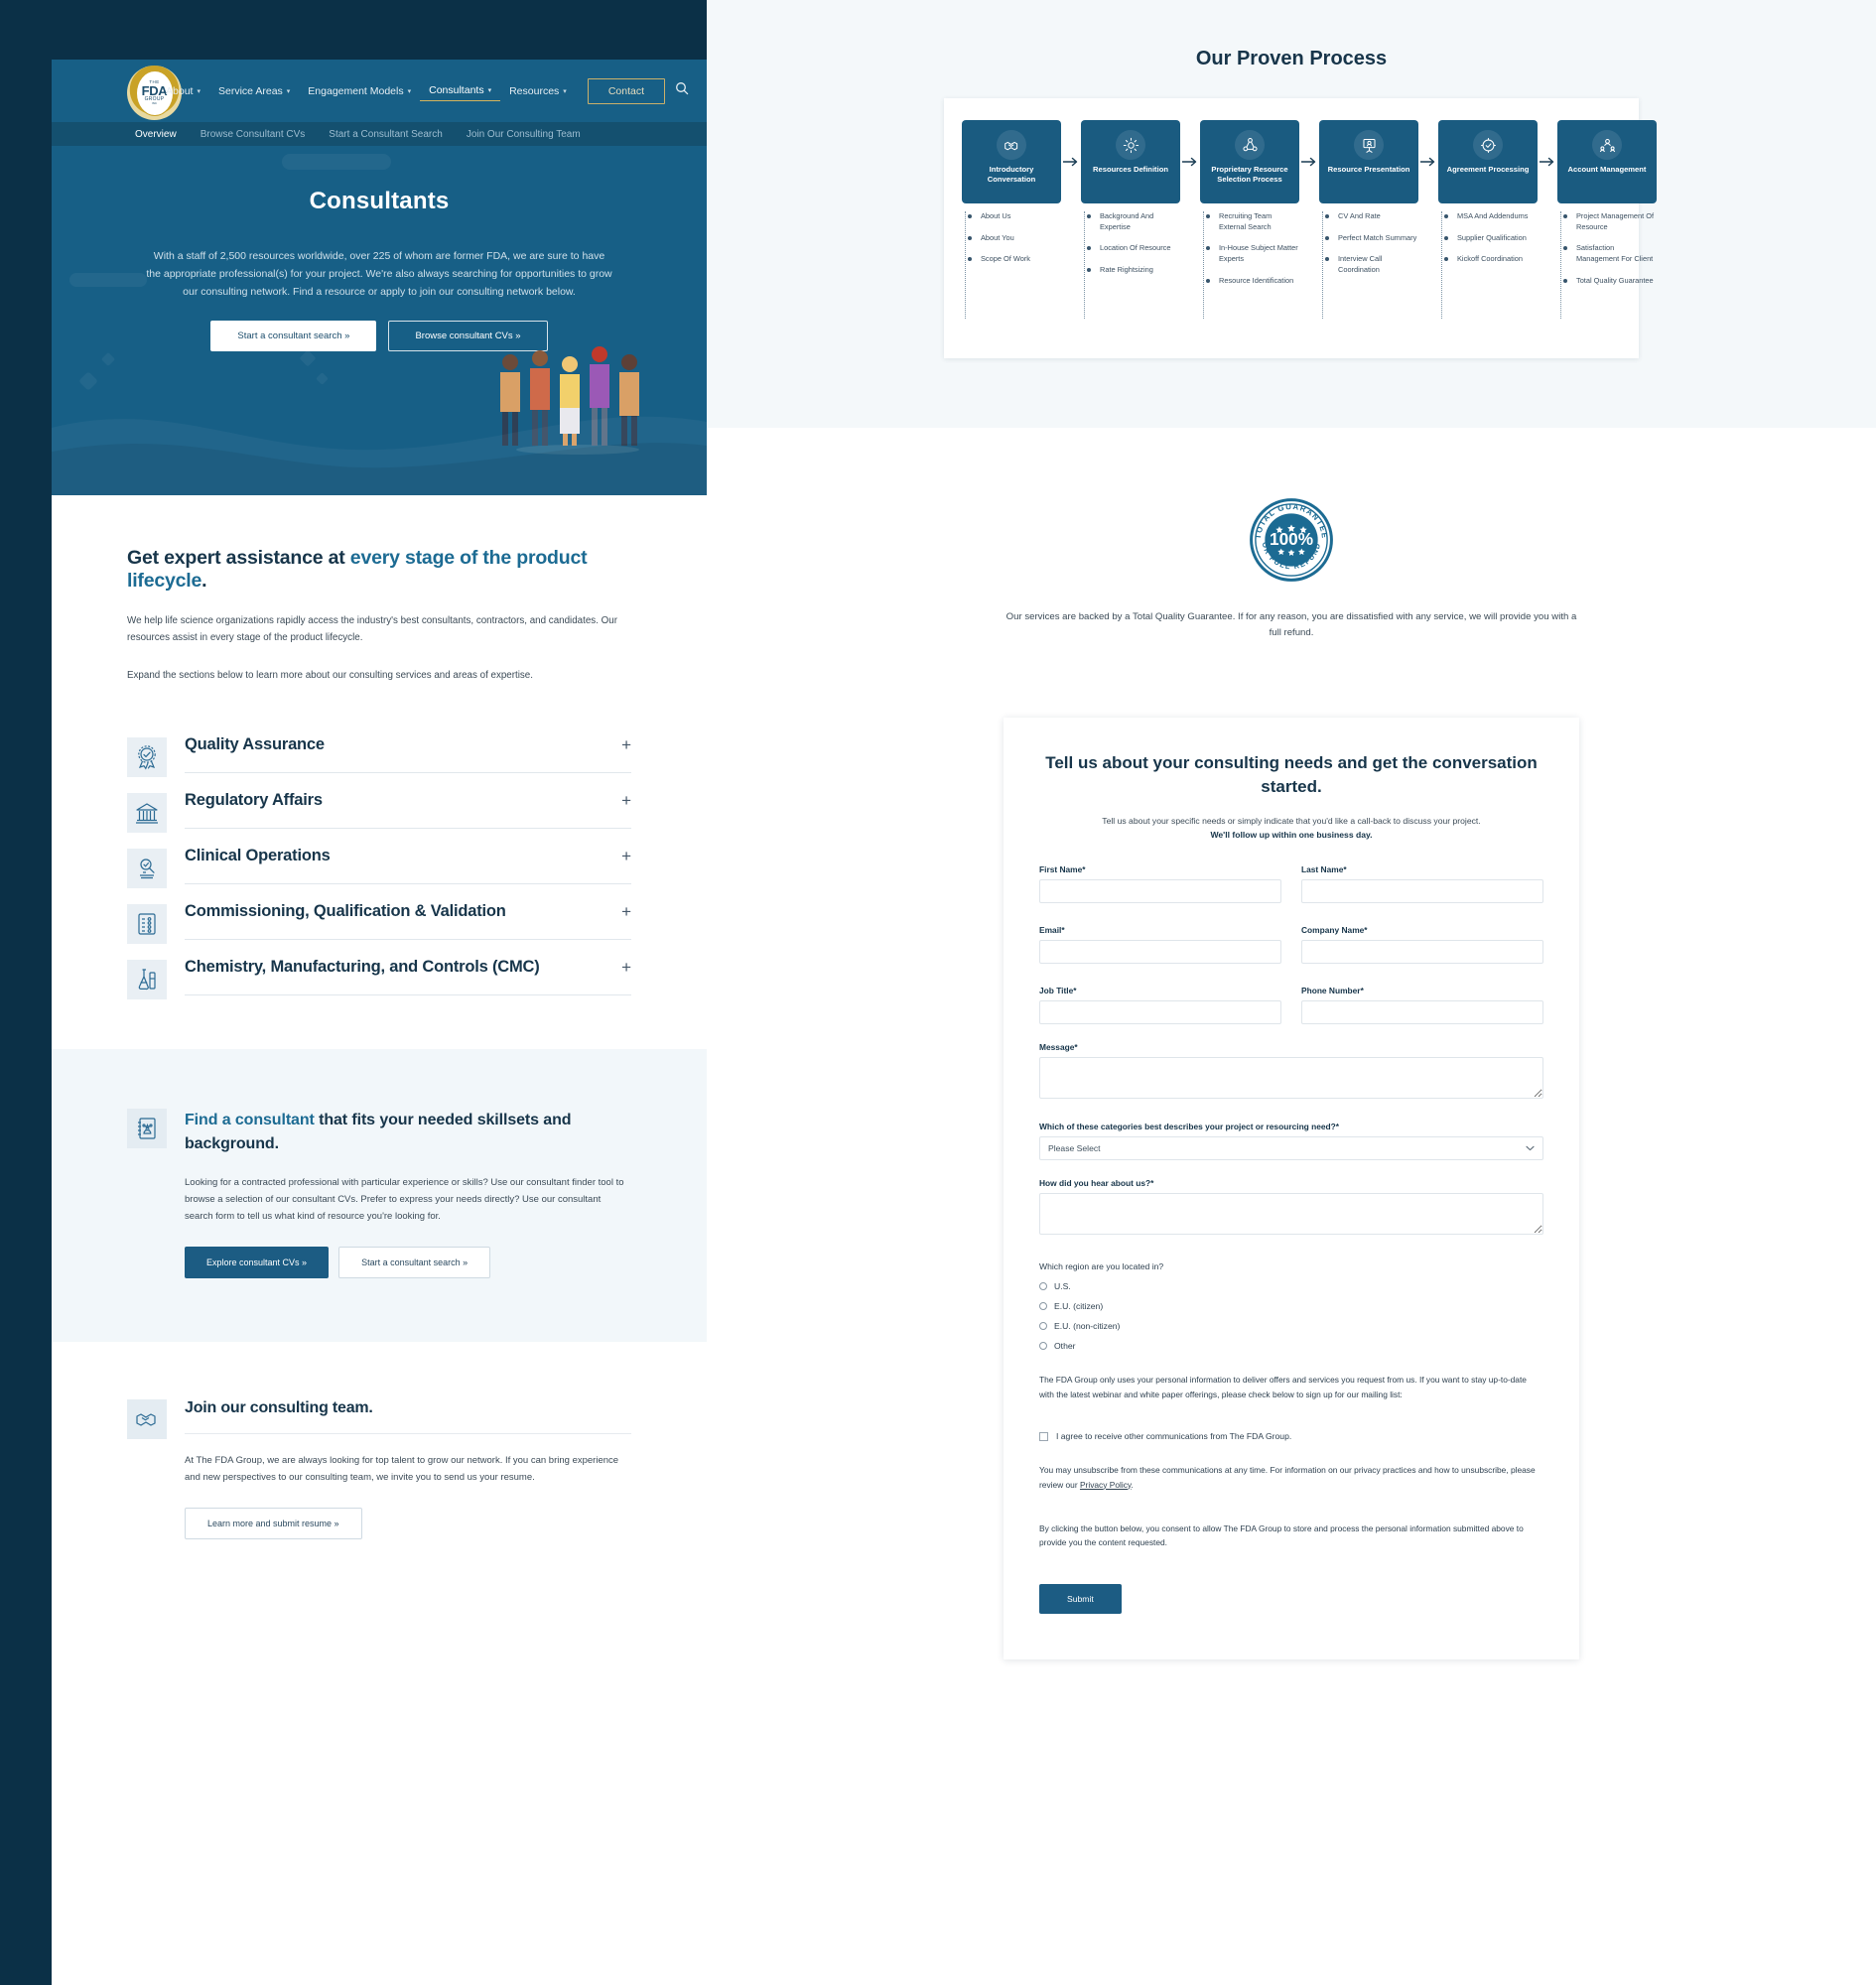  What do you see at coordinates (1422, 1012) in the screenshot?
I see `phone-number-input` at bounding box center [1422, 1012].